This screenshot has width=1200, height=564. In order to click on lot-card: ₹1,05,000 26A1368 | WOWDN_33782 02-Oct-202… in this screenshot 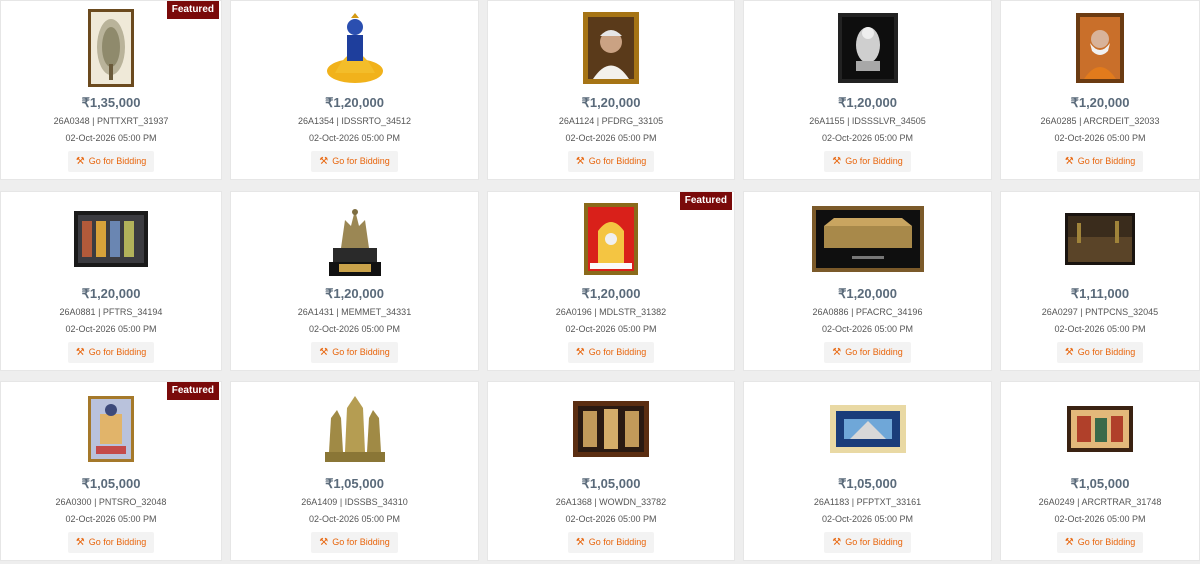, I will do `click(611, 471)`.